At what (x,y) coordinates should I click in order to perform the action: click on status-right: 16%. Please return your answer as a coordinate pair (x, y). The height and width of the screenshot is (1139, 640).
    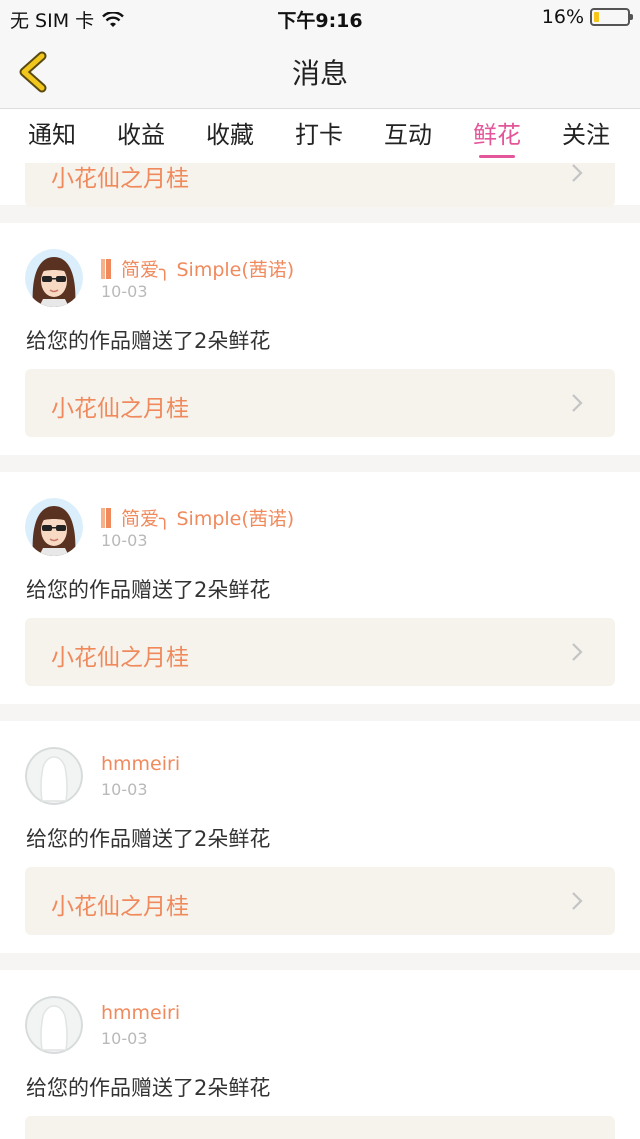
    Looking at the image, I should click on (587, 17).